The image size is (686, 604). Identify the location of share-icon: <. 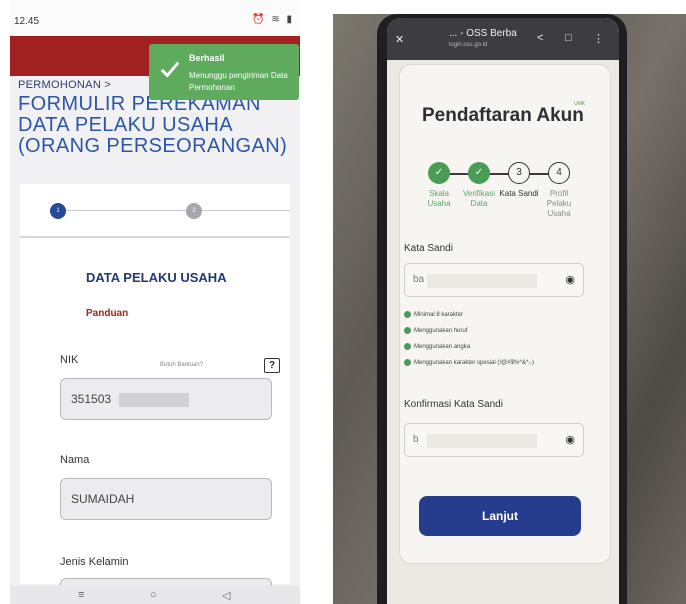
(540, 38).